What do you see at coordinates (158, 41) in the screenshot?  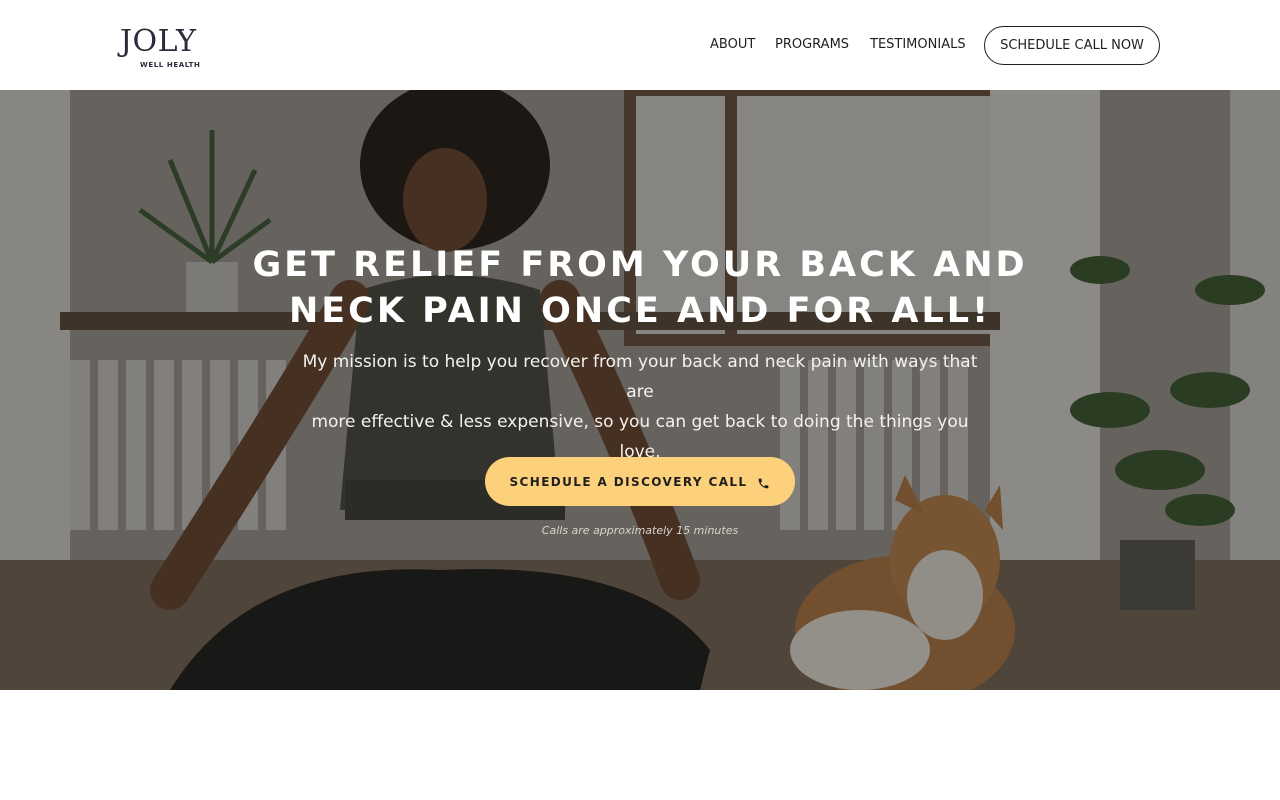 I see `logo-wordmark: JOLY` at bounding box center [158, 41].